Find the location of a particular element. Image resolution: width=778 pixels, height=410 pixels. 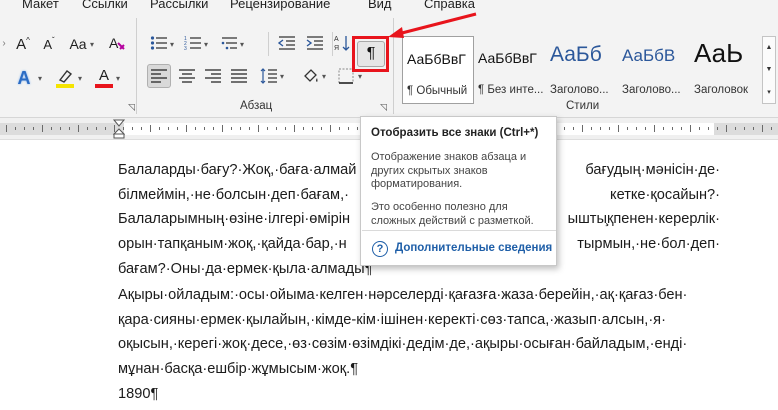

tab-review: Рецензирование is located at coordinates (280, 5).